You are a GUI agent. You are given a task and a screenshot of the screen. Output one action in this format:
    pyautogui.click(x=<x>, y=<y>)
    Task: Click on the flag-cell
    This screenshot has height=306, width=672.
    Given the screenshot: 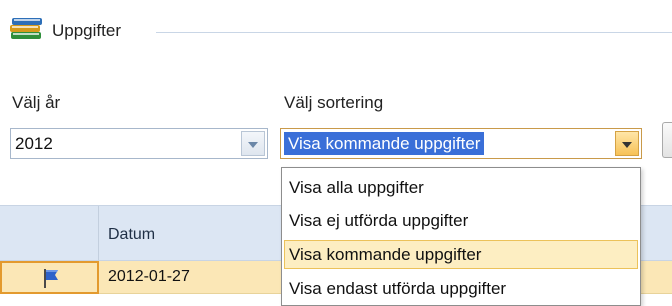 What is the action you would take?
    pyautogui.click(x=49, y=277)
    